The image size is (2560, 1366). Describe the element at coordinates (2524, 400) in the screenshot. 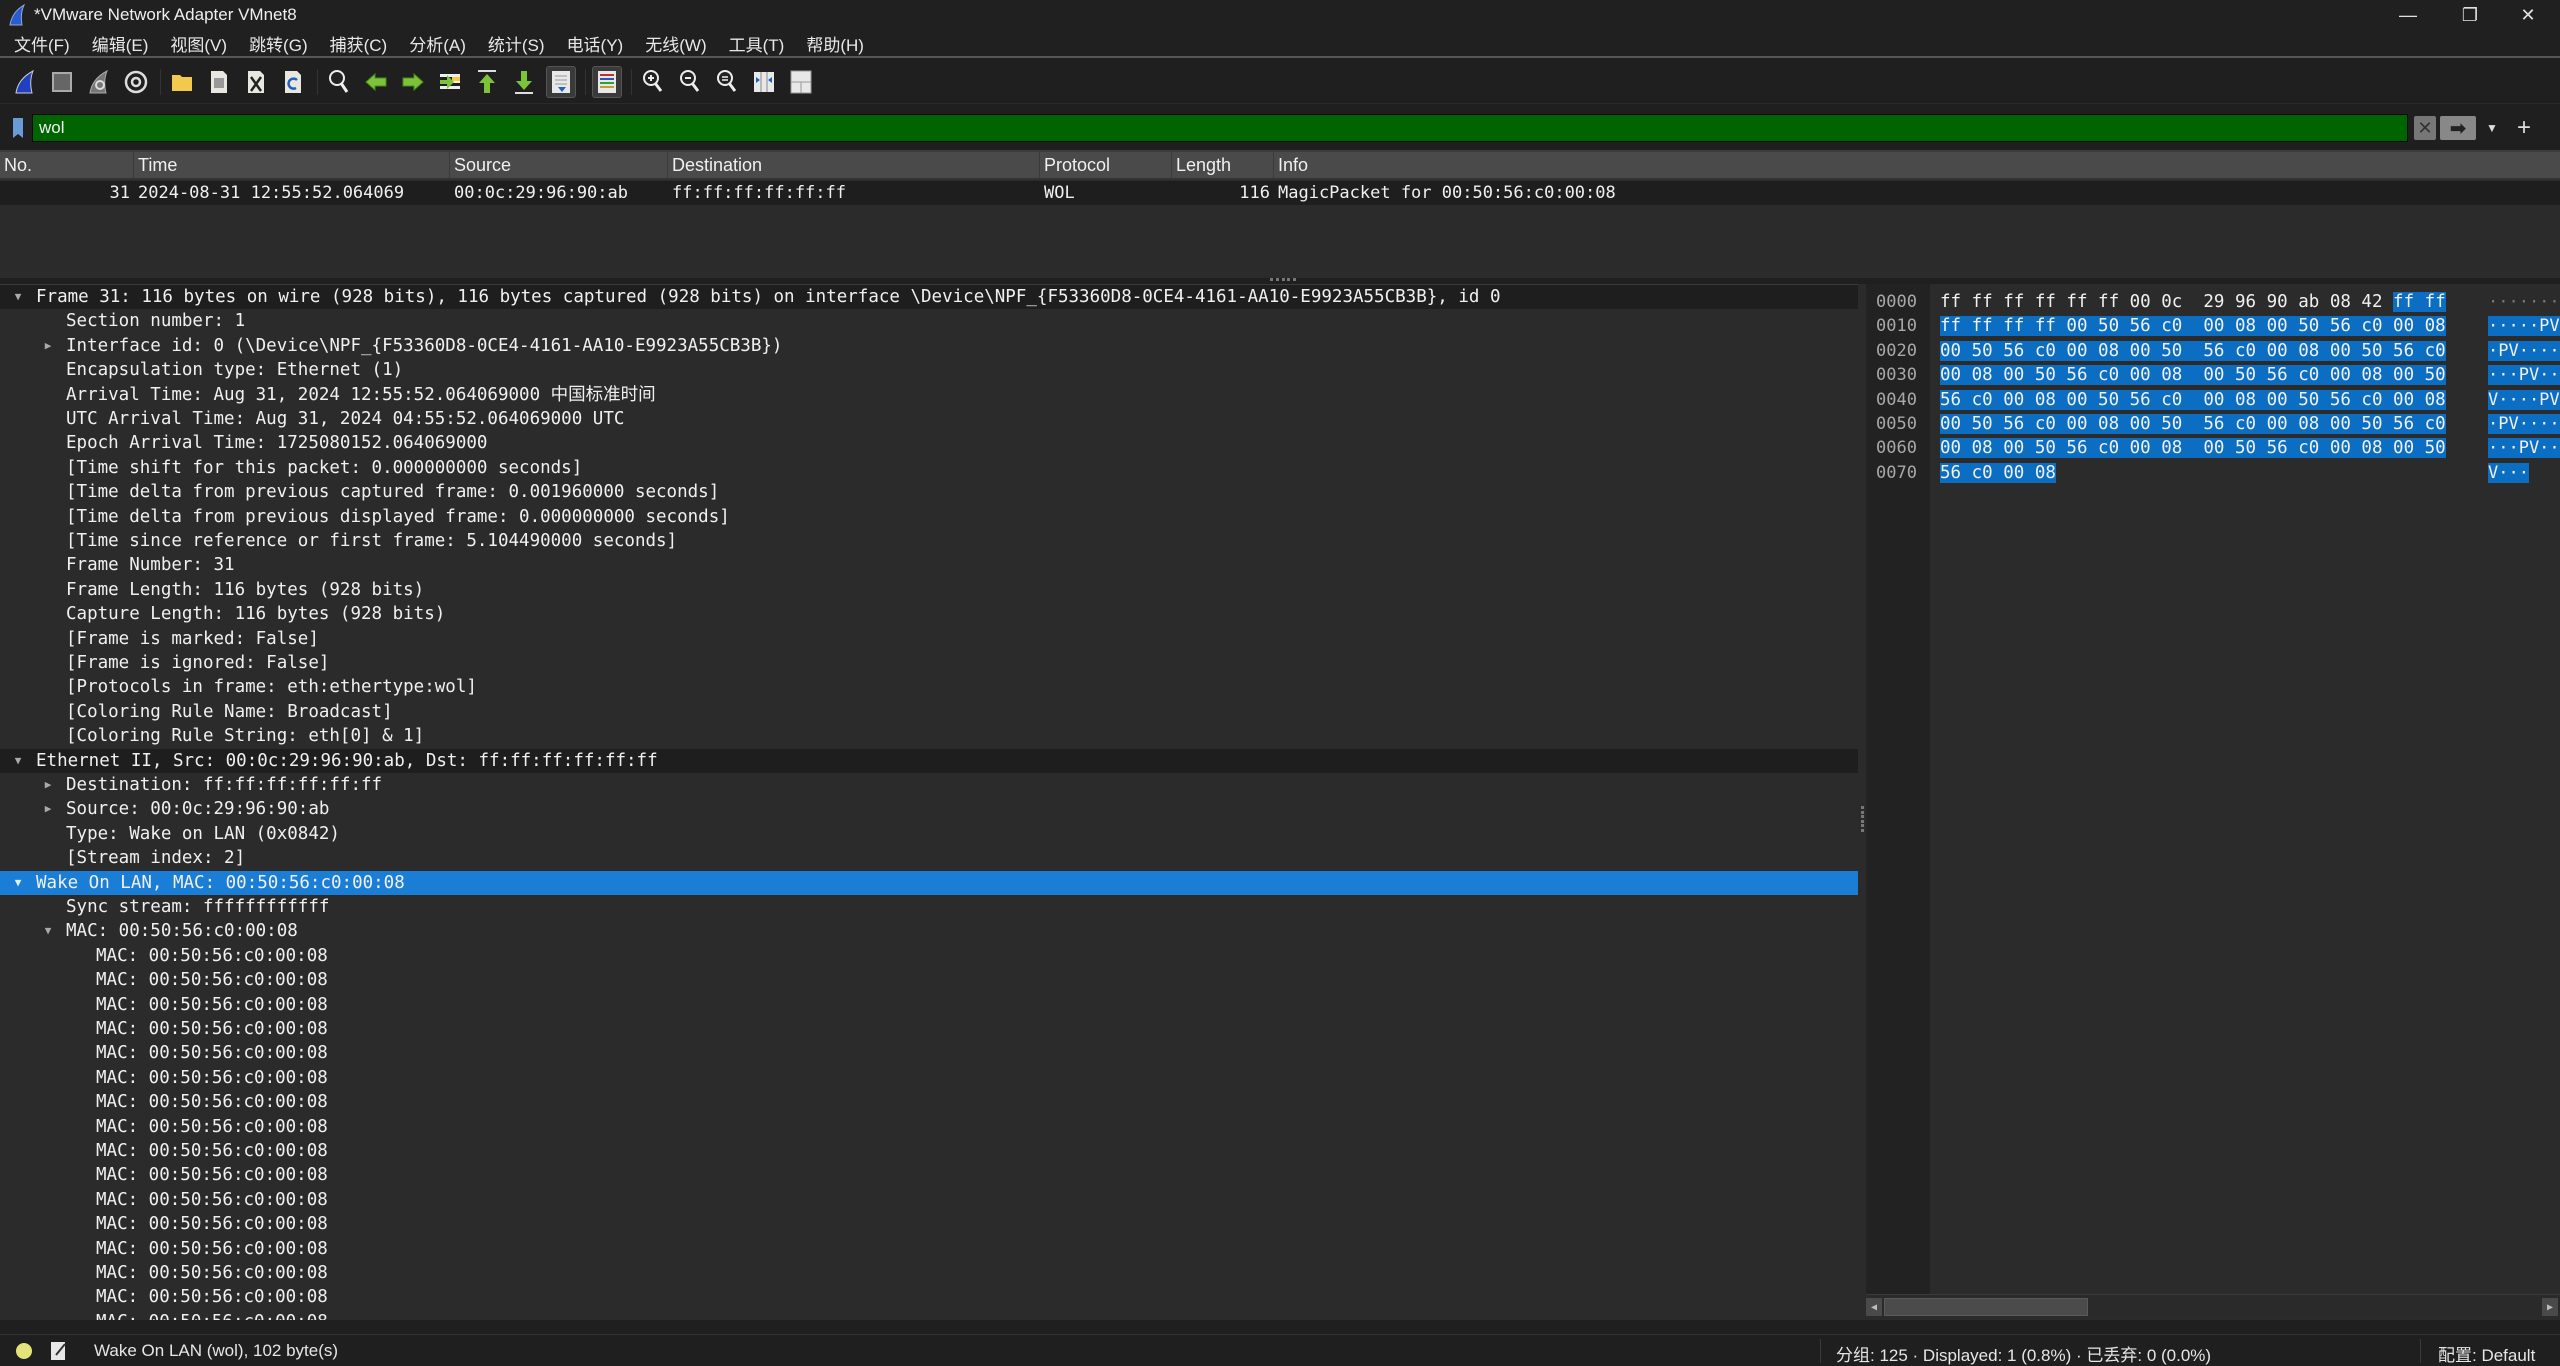

I see `ascii-row: V····PV` at that location.